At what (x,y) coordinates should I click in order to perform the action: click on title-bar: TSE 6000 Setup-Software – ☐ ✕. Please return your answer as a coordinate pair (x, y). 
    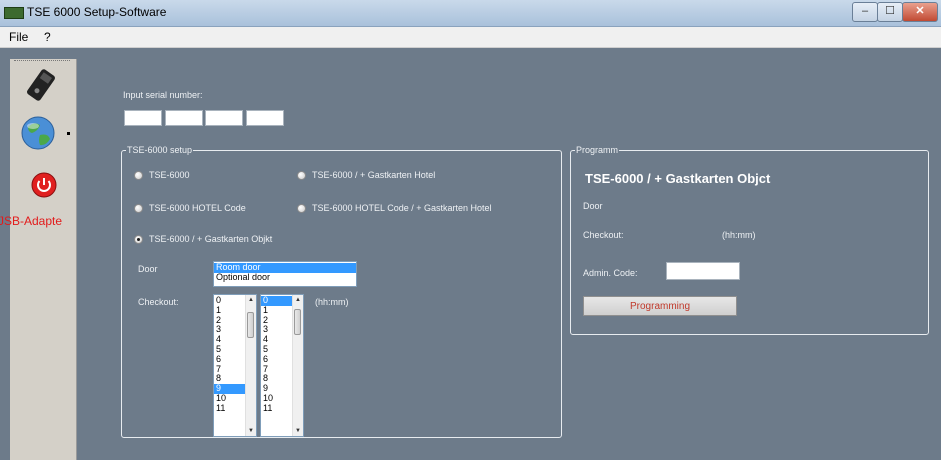
    Looking at the image, I should click on (470, 13).